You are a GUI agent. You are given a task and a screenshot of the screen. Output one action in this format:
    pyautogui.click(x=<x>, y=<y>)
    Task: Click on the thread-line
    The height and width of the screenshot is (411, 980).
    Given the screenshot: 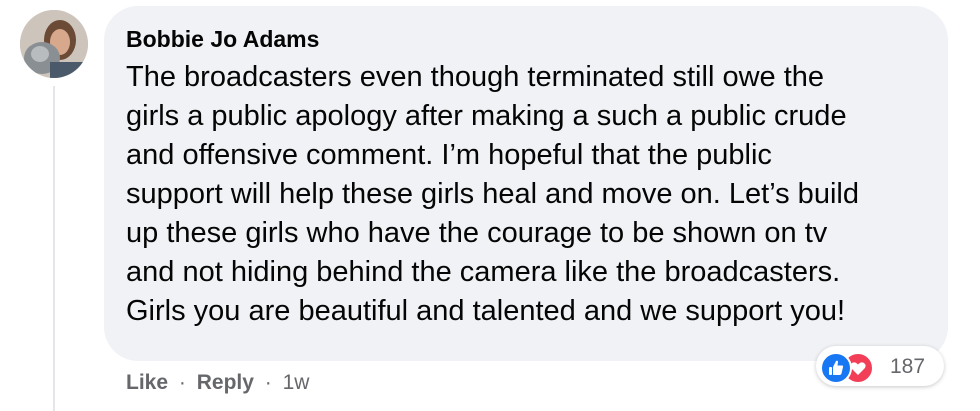 What is the action you would take?
    pyautogui.click(x=54, y=248)
    